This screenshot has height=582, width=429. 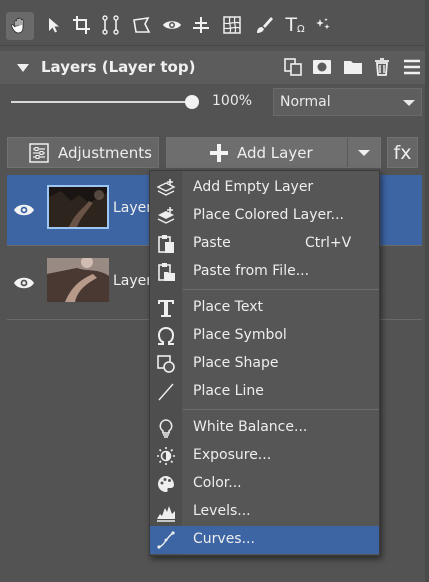 I want to click on hamburger-menu-icon, so click(x=412, y=67).